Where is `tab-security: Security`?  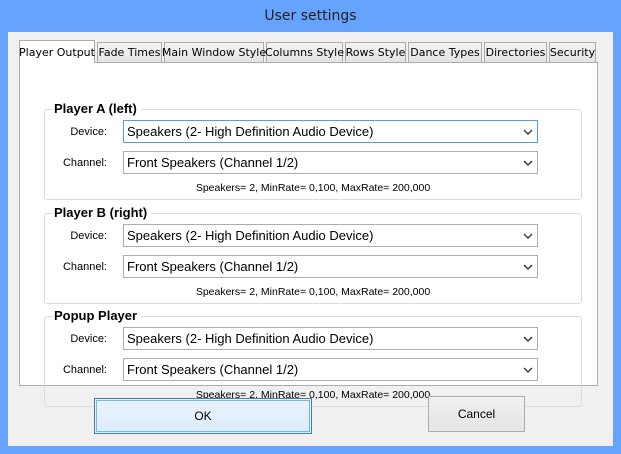
tab-security: Security is located at coordinates (572, 52).